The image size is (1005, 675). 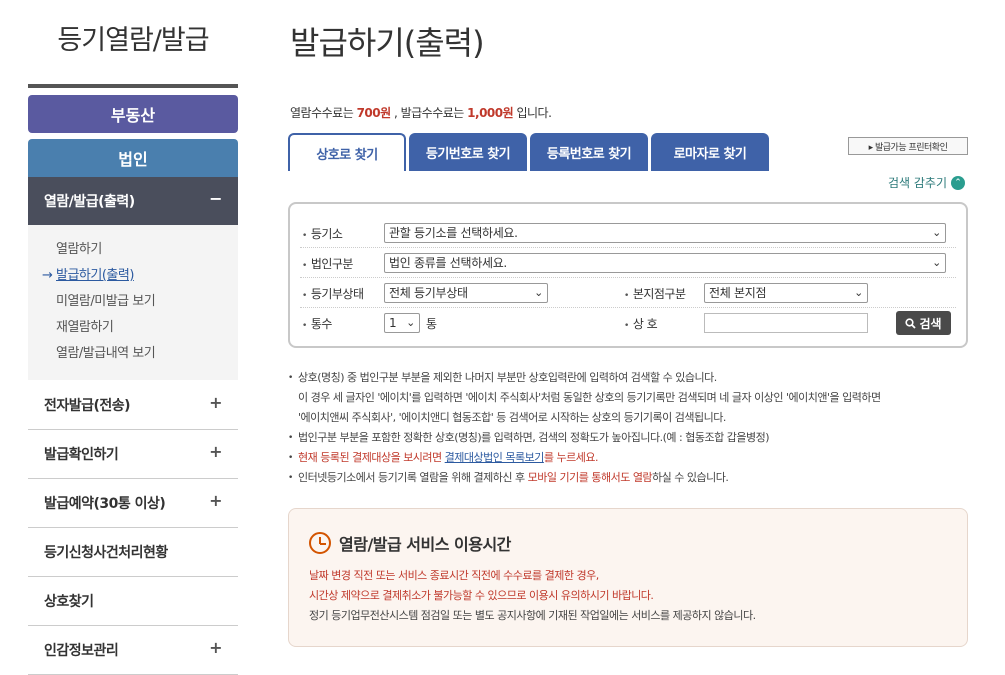 I want to click on registry-select: 관할 등기소를 선택하세요. ⌄, so click(x=665, y=233).